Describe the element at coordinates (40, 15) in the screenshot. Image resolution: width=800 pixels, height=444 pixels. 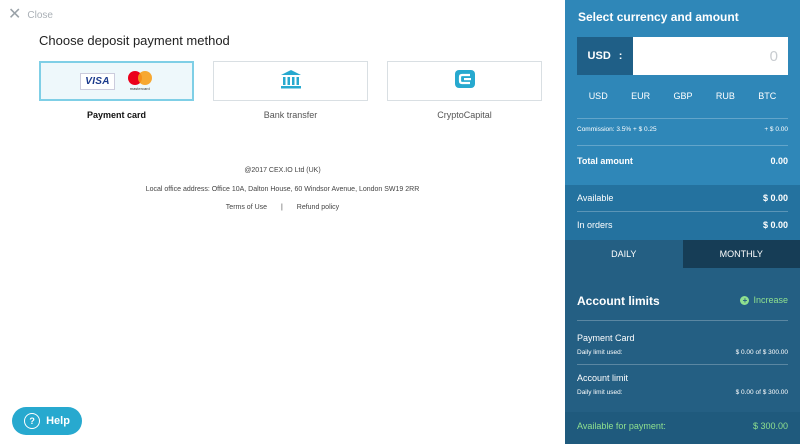
I see `close-label: Close` at that location.